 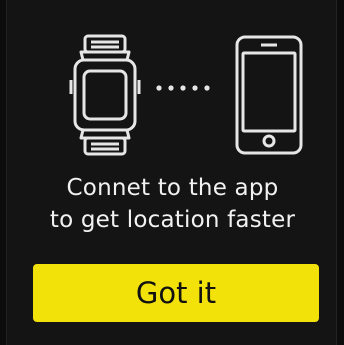 What do you see at coordinates (172, 220) in the screenshot?
I see `message-line-2: to get location faster` at bounding box center [172, 220].